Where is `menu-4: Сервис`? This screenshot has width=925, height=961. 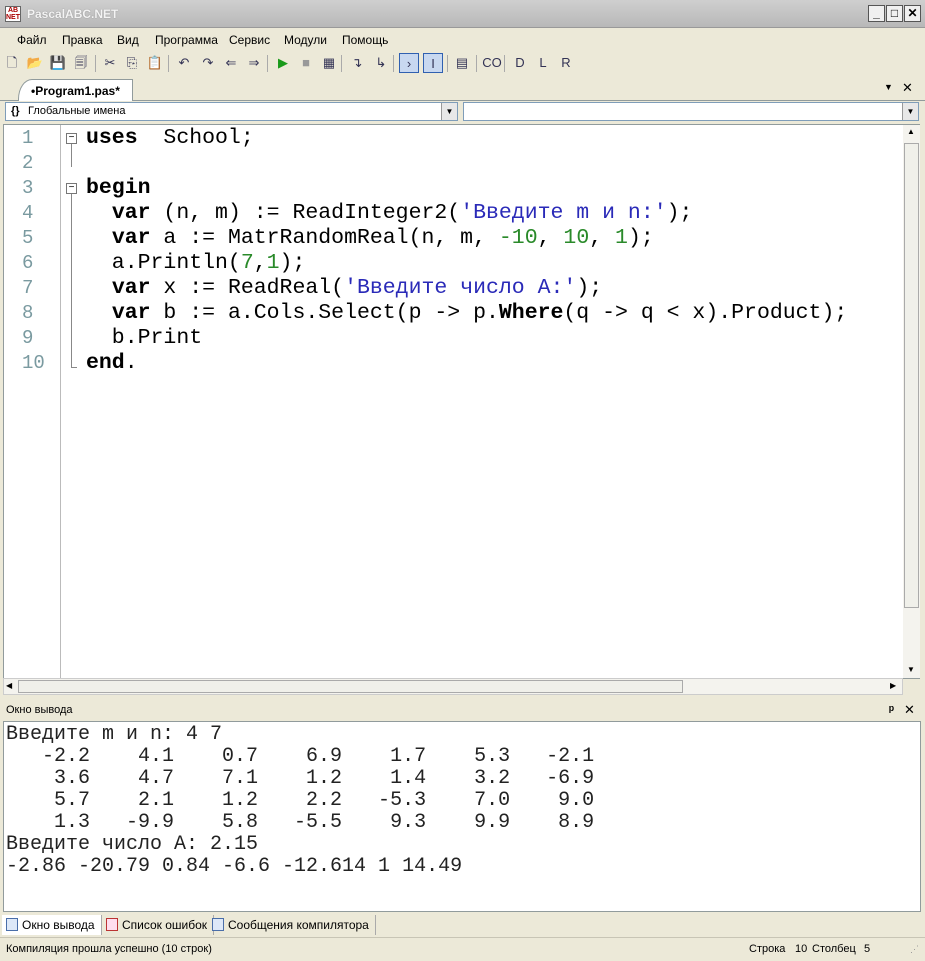 menu-4: Сервис is located at coordinates (249, 40).